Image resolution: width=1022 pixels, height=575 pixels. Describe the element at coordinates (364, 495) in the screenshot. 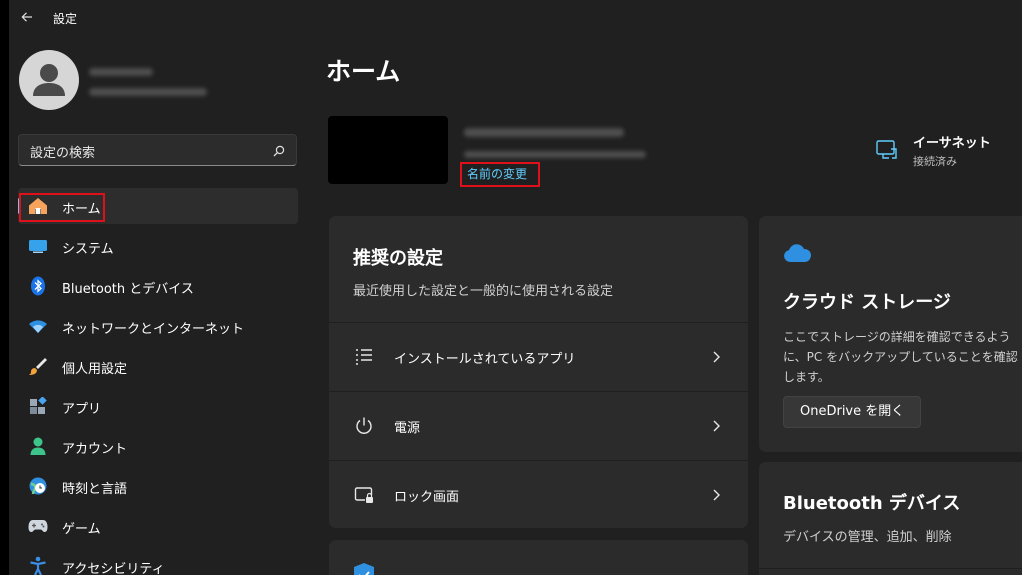

I see `lock-screen-icon` at that location.